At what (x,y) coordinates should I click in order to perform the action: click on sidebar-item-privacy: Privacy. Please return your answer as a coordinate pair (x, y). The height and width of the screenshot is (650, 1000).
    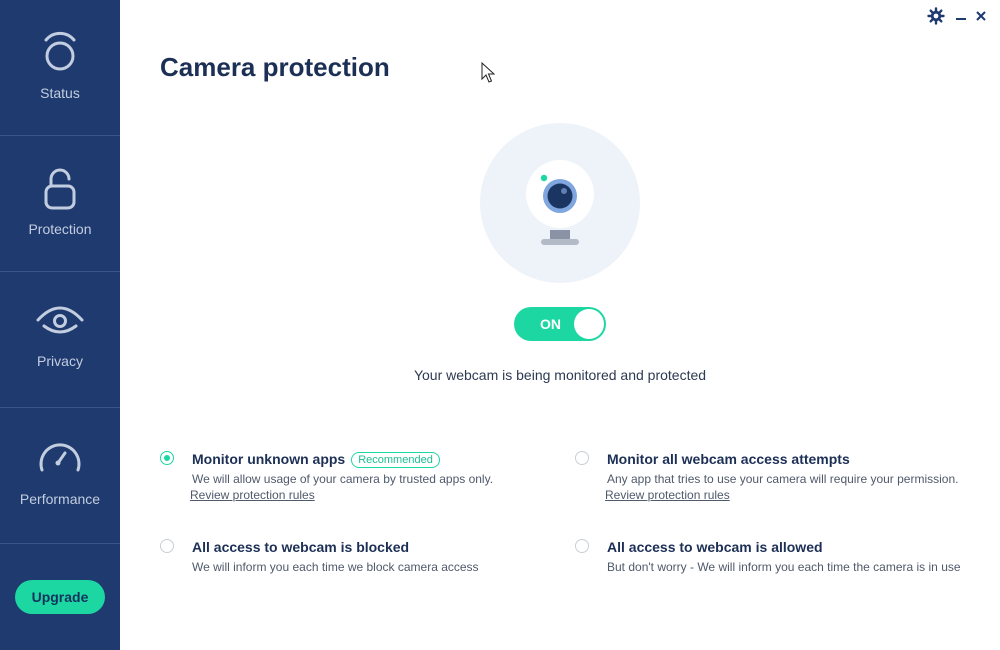
    Looking at the image, I should click on (60, 335).